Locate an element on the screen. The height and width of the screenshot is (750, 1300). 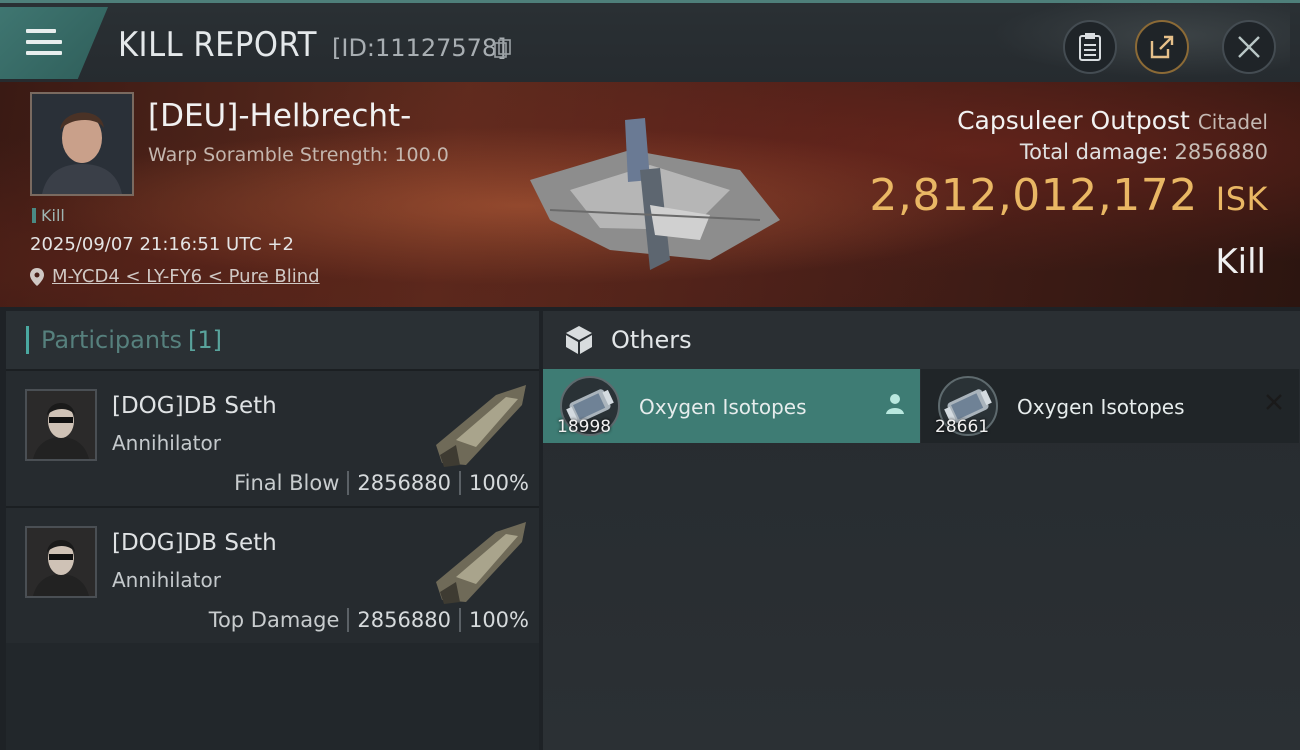
total-damage-value: 2856880 is located at coordinates (1221, 152).